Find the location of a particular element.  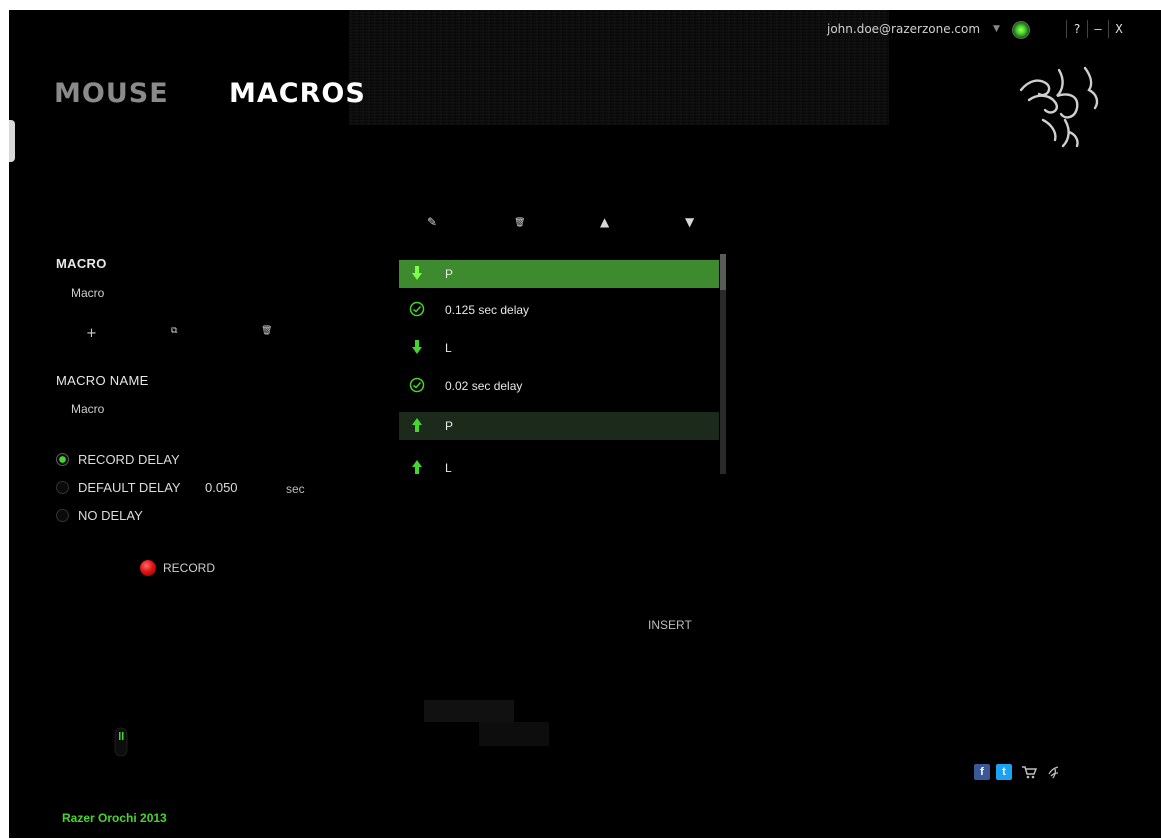

close-button: X is located at coordinates (1118, 29).